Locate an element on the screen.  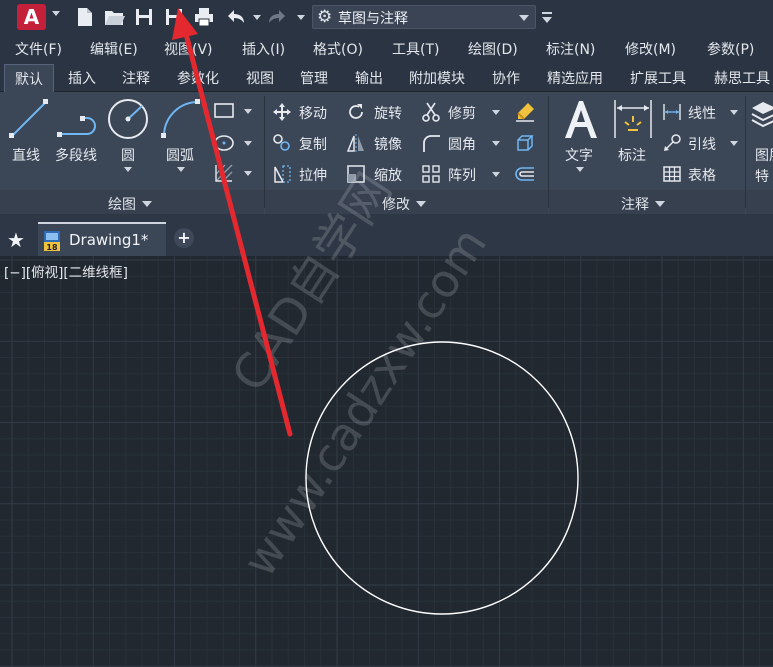
layer-properties-label-2: 特 is located at coordinates (762, 176).